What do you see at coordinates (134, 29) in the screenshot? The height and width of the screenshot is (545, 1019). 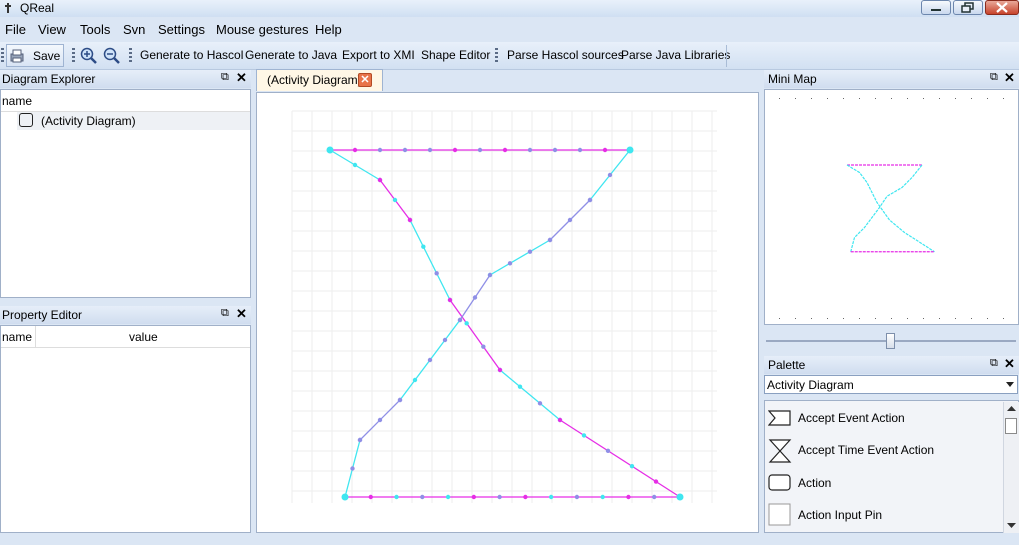 I see `menu-svn: Svn` at bounding box center [134, 29].